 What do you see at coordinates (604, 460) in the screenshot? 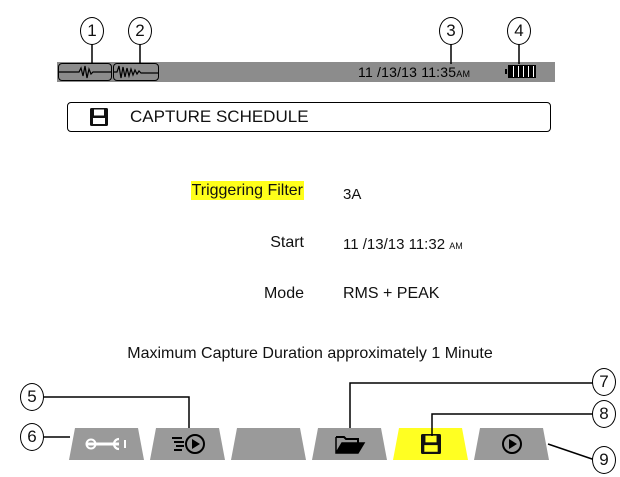
I see `callout-9: 9` at bounding box center [604, 460].